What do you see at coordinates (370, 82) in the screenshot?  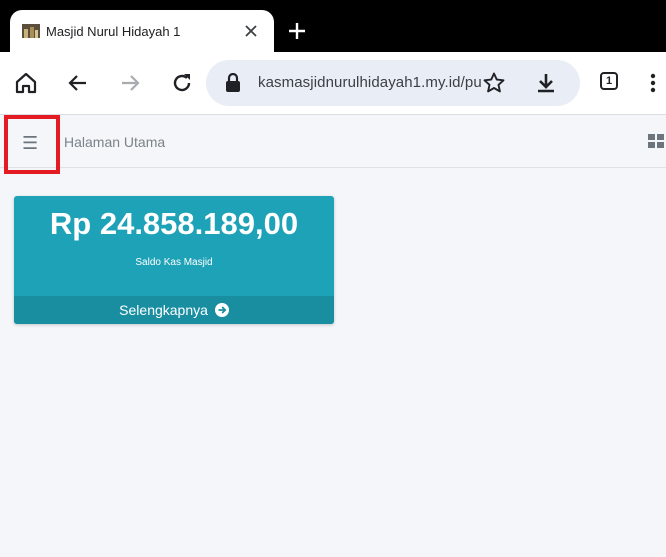 I see `url-text: kasmasjidnurulhidayah1.my.id/pu` at bounding box center [370, 82].